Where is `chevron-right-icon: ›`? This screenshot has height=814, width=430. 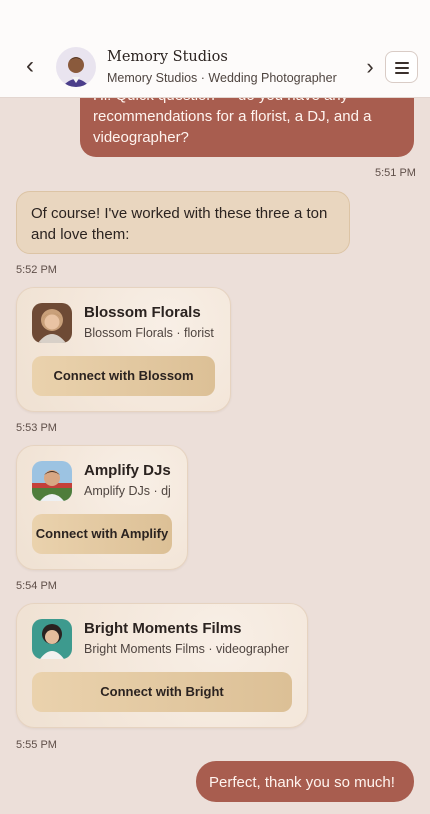 chevron-right-icon: › is located at coordinates (370, 68).